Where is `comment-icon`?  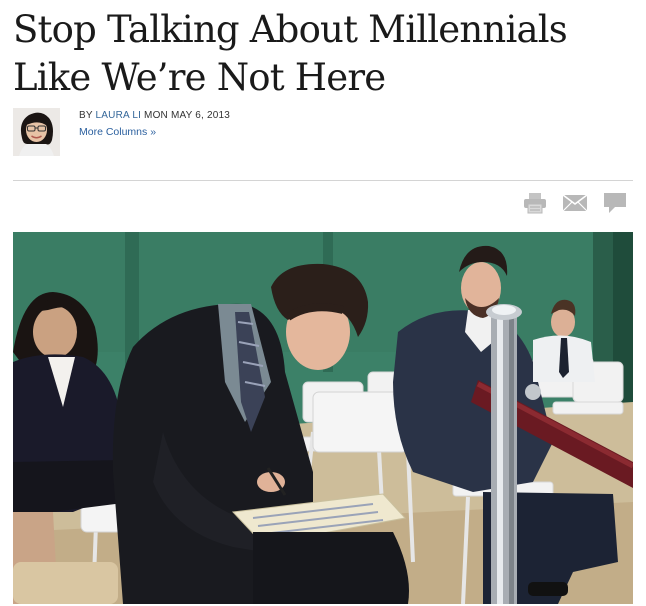 comment-icon is located at coordinates (615, 203).